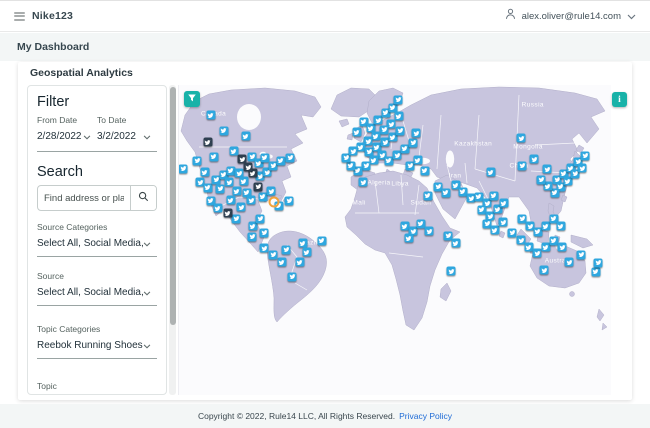 This screenshot has width=650, height=428. What do you see at coordinates (425, 416) in the screenshot?
I see `privacy-policy-link: Privacy Policy` at bounding box center [425, 416].